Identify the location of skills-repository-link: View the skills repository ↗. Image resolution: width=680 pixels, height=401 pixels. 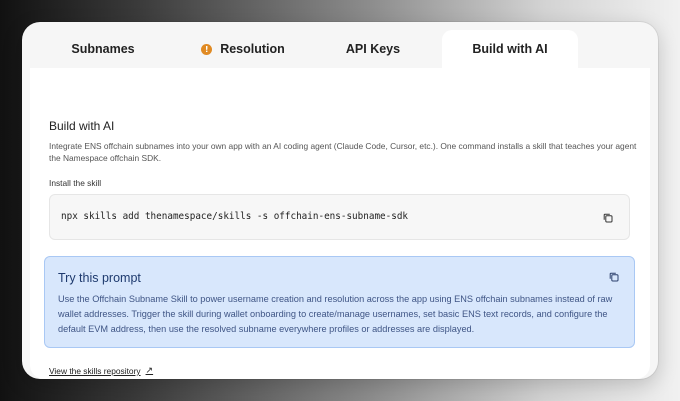
(101, 371).